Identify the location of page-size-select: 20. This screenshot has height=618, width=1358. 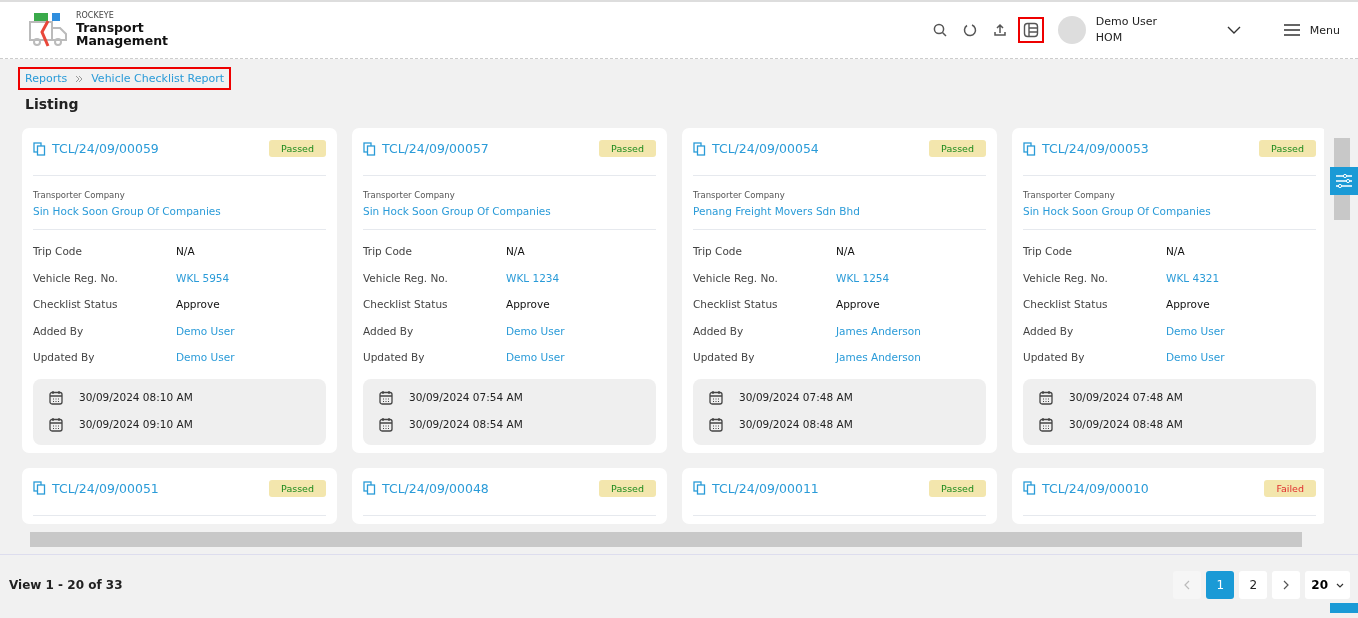
(1327, 585).